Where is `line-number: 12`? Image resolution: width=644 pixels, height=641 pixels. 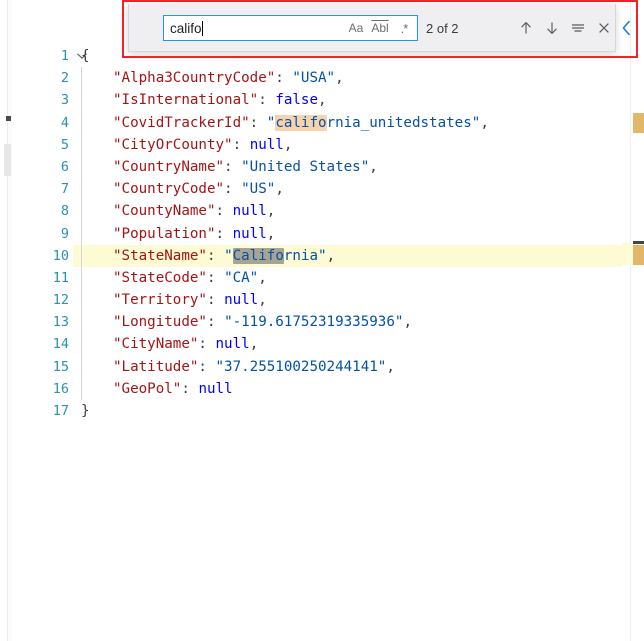 line-number: 12 is located at coordinates (60, 300).